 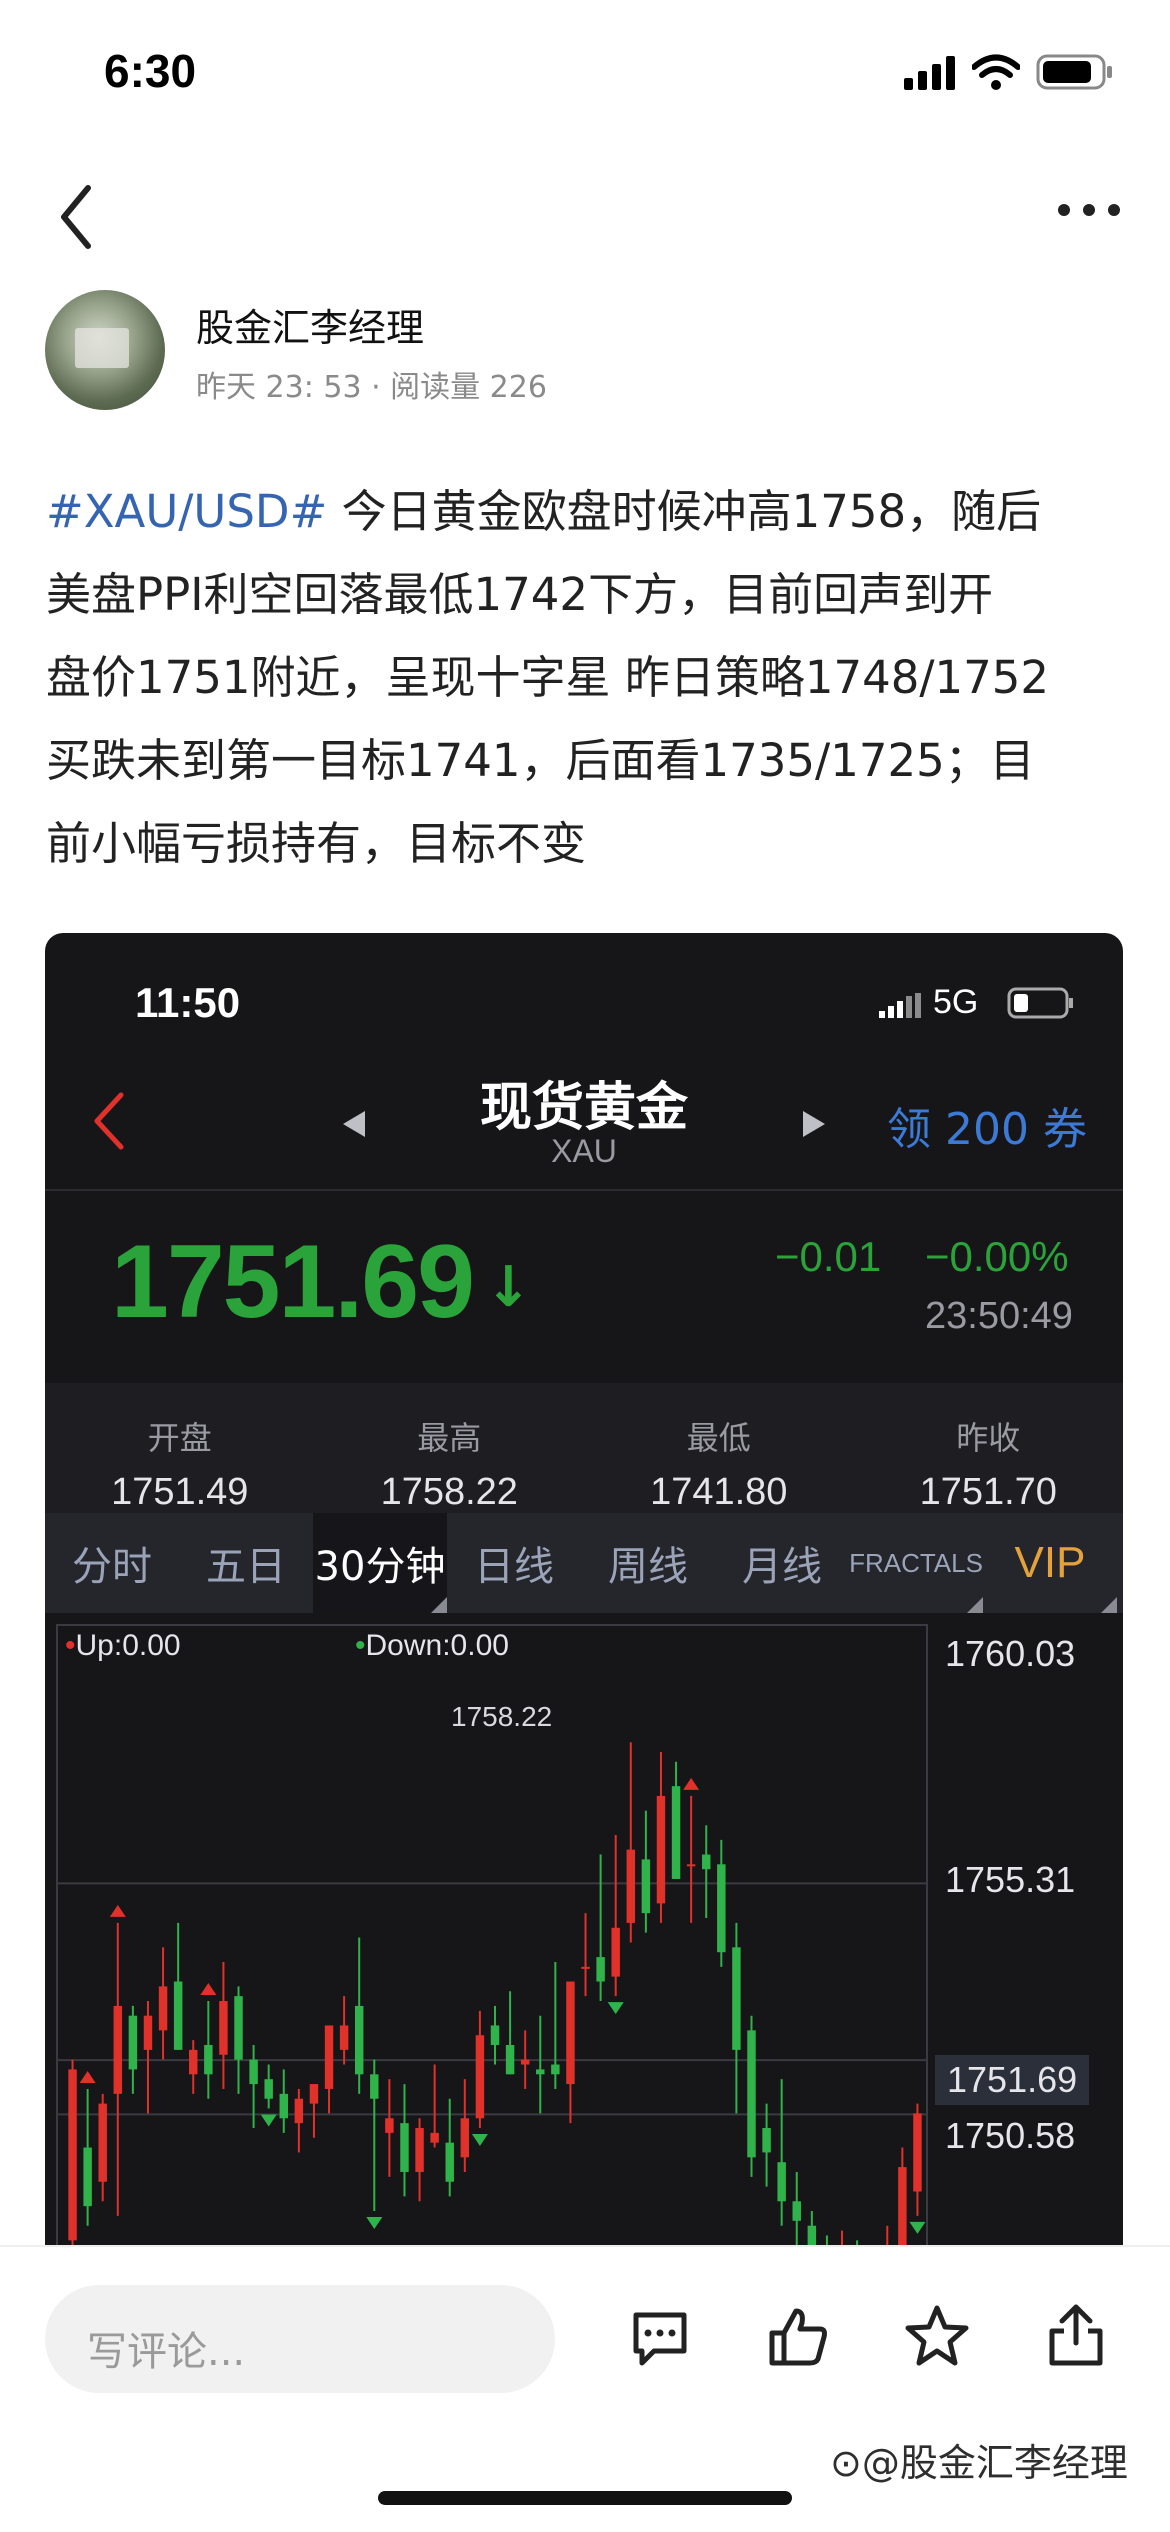 I want to click on status-time: 6:30, so click(x=150, y=71).